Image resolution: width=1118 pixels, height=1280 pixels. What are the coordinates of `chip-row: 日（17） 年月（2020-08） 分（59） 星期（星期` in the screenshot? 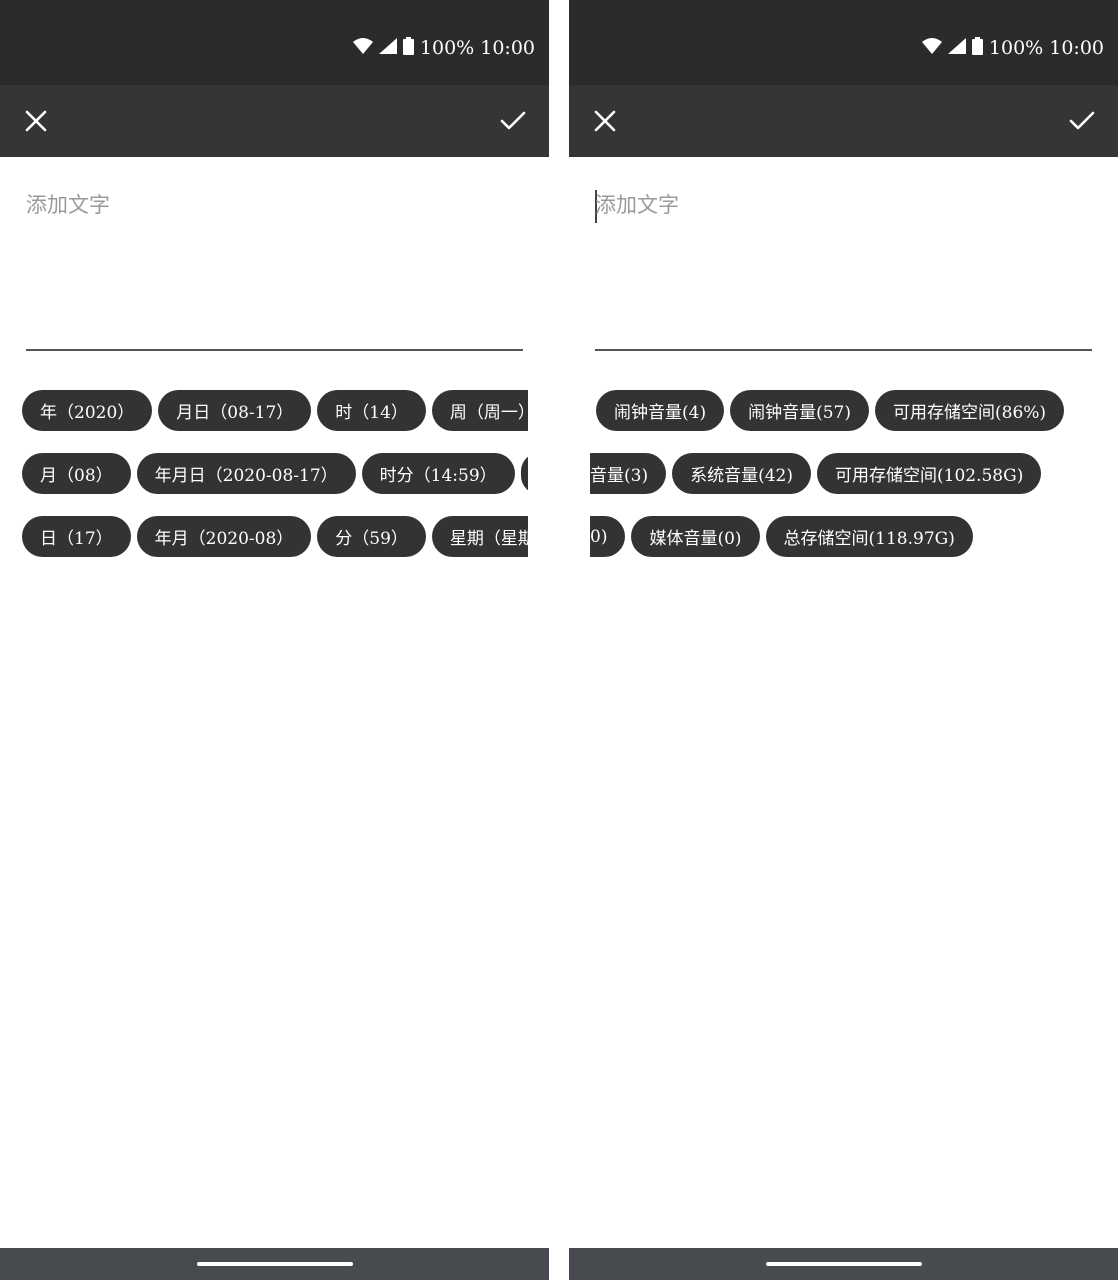 It's located at (275, 536).